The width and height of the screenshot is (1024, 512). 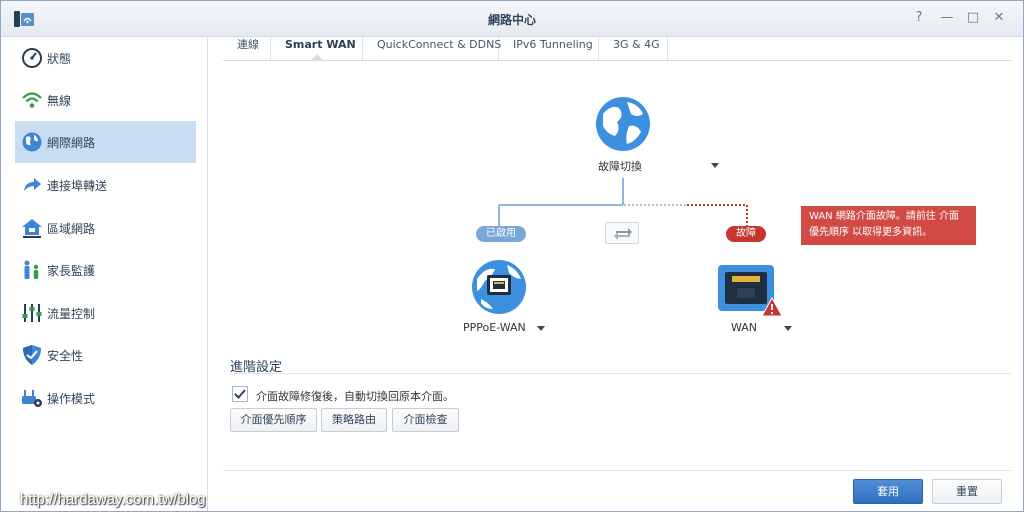 I want to click on reset-button: 重置, so click(x=967, y=491).